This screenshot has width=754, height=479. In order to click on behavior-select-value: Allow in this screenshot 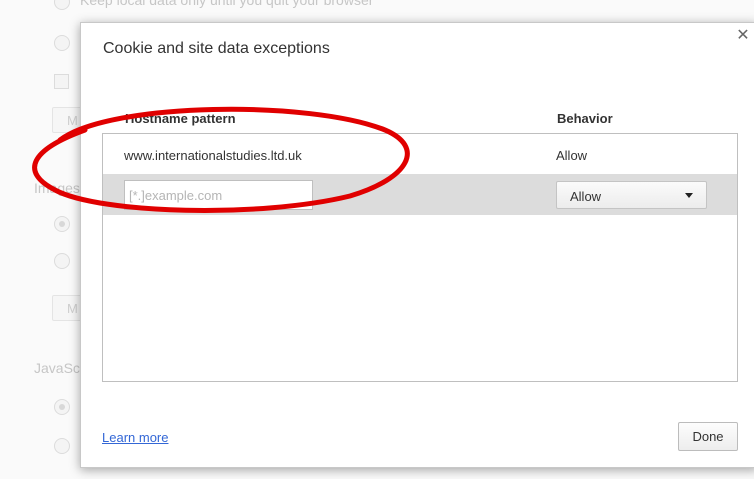, I will do `click(586, 196)`.